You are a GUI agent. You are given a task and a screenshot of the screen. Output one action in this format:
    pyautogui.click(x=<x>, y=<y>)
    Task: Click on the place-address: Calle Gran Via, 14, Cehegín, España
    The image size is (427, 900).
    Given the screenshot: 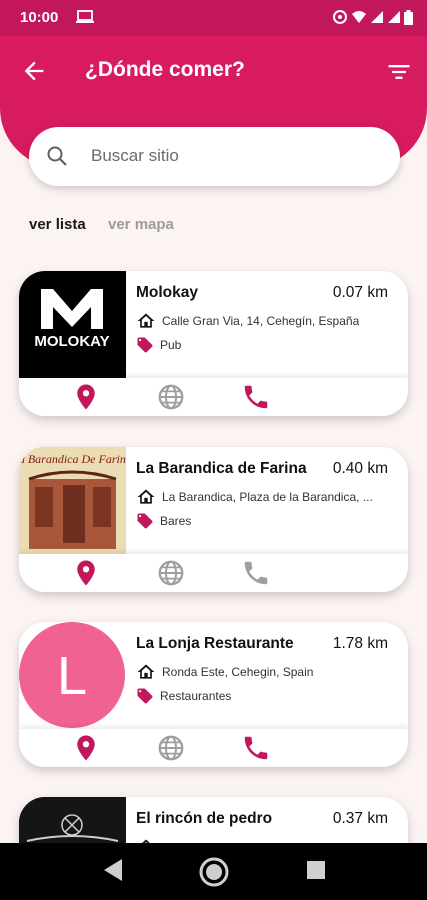 What is the action you would take?
    pyautogui.click(x=261, y=321)
    